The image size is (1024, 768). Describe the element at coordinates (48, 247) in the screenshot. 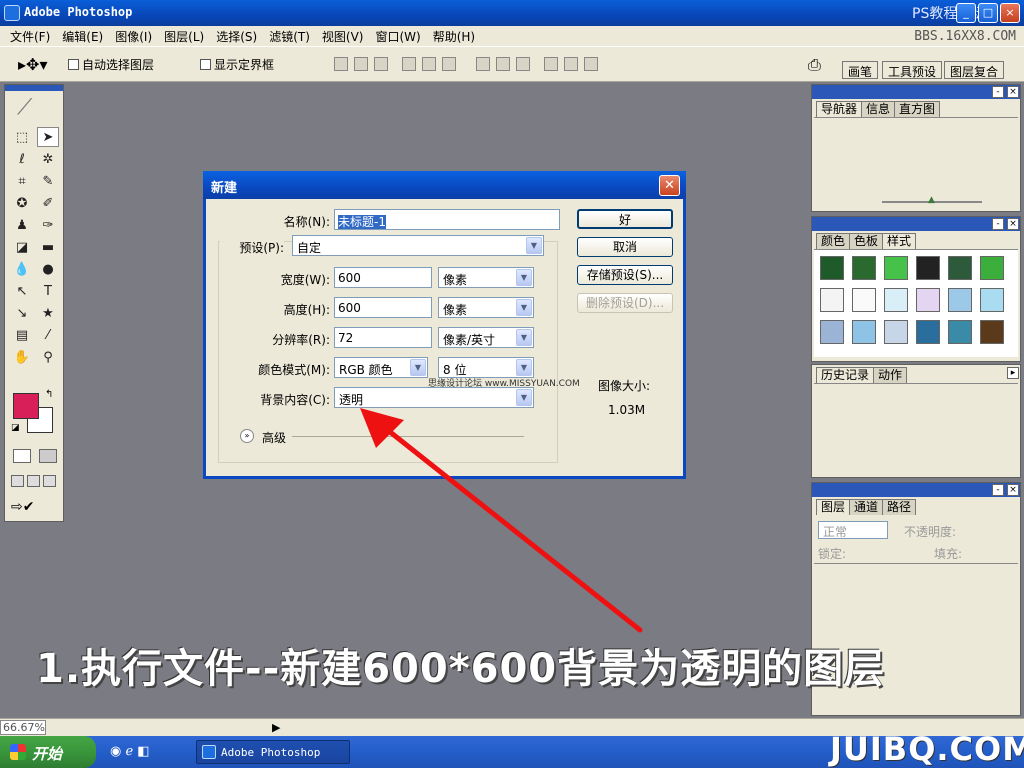

I see `gradient-tool-icon: ▬` at that location.